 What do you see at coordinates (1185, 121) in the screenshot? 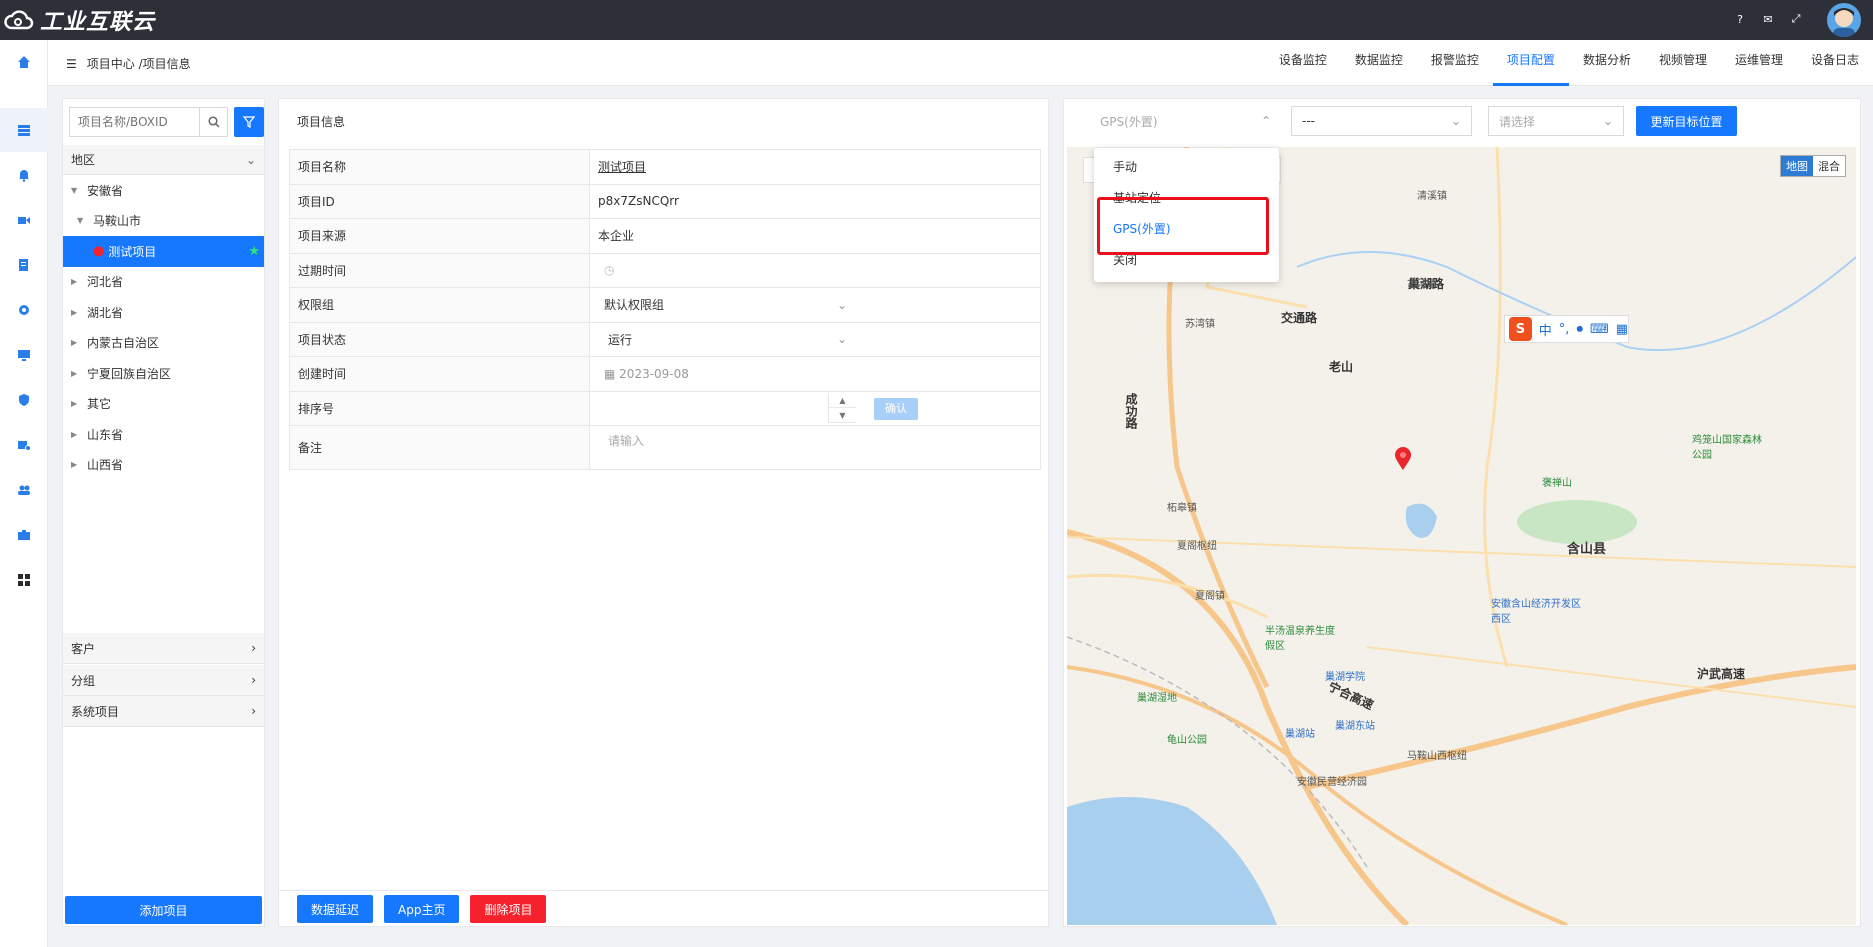
I see `location-mode-select: GPS(外置) ⌃` at bounding box center [1185, 121].